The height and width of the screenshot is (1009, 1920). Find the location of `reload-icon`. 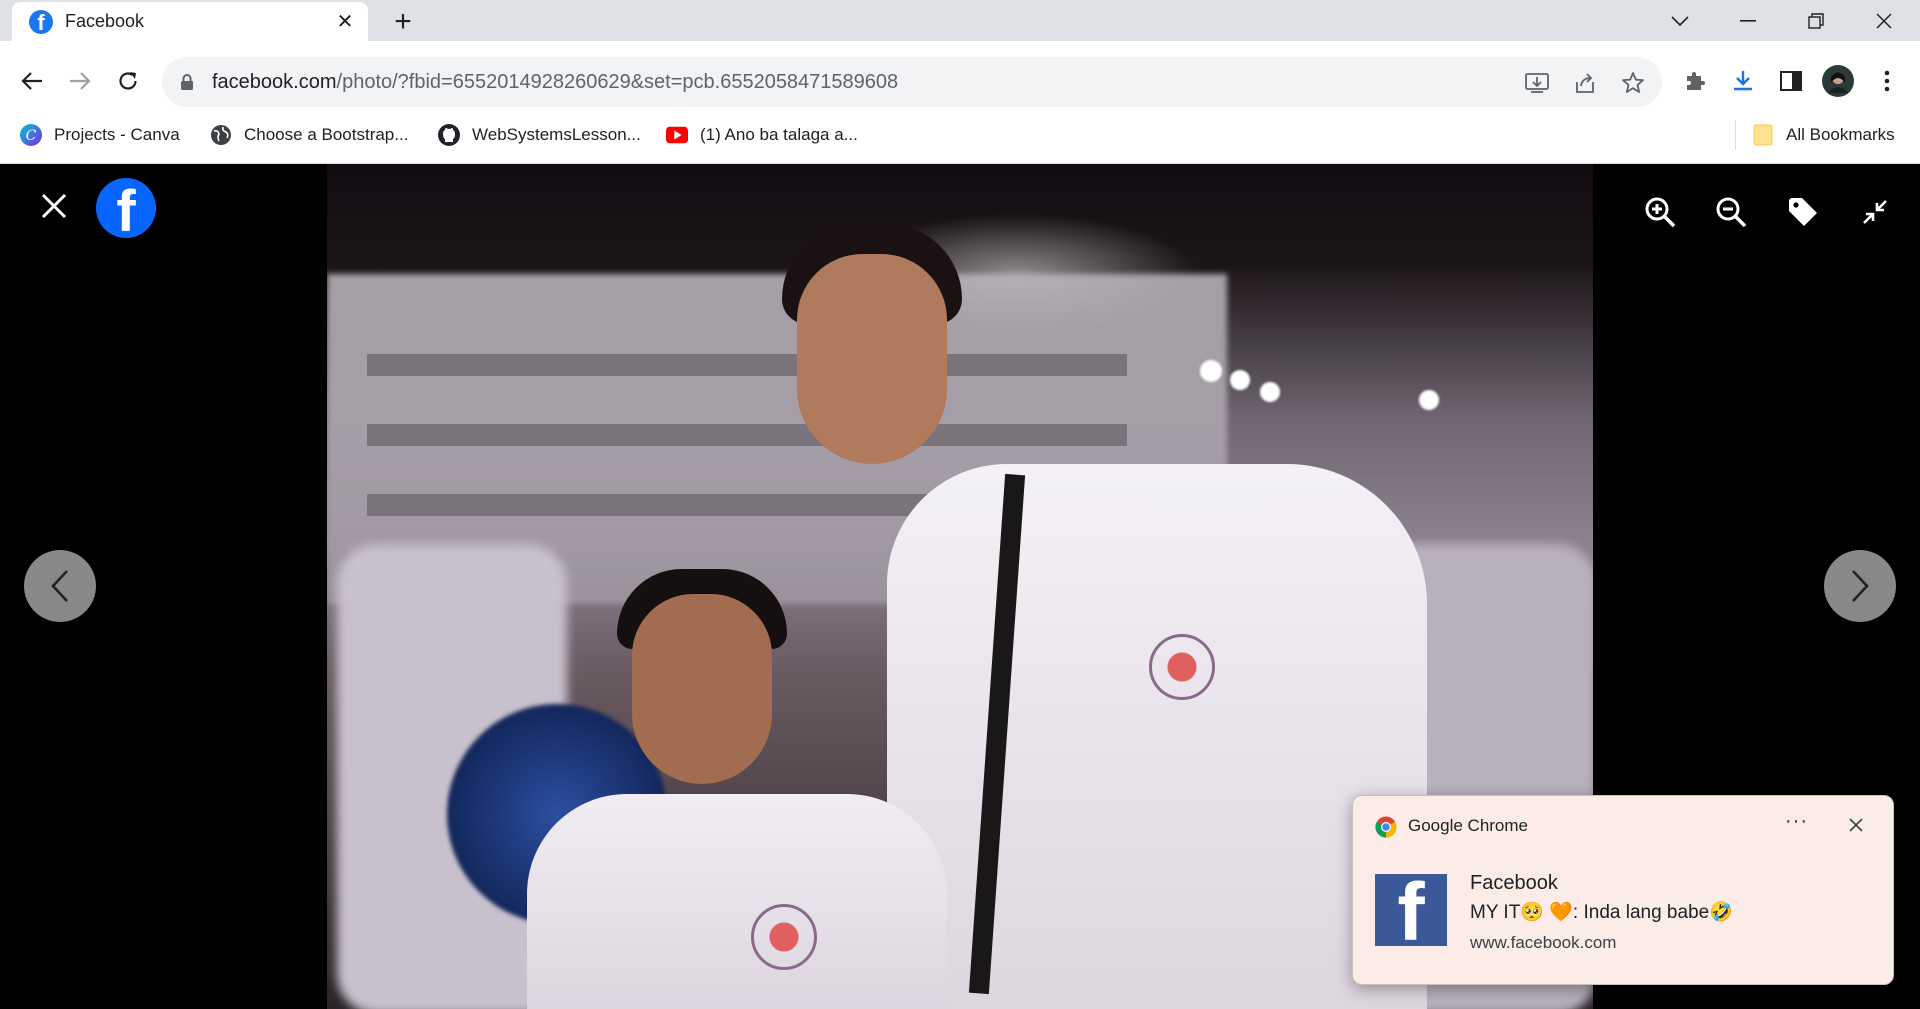

reload-icon is located at coordinates (128, 81).